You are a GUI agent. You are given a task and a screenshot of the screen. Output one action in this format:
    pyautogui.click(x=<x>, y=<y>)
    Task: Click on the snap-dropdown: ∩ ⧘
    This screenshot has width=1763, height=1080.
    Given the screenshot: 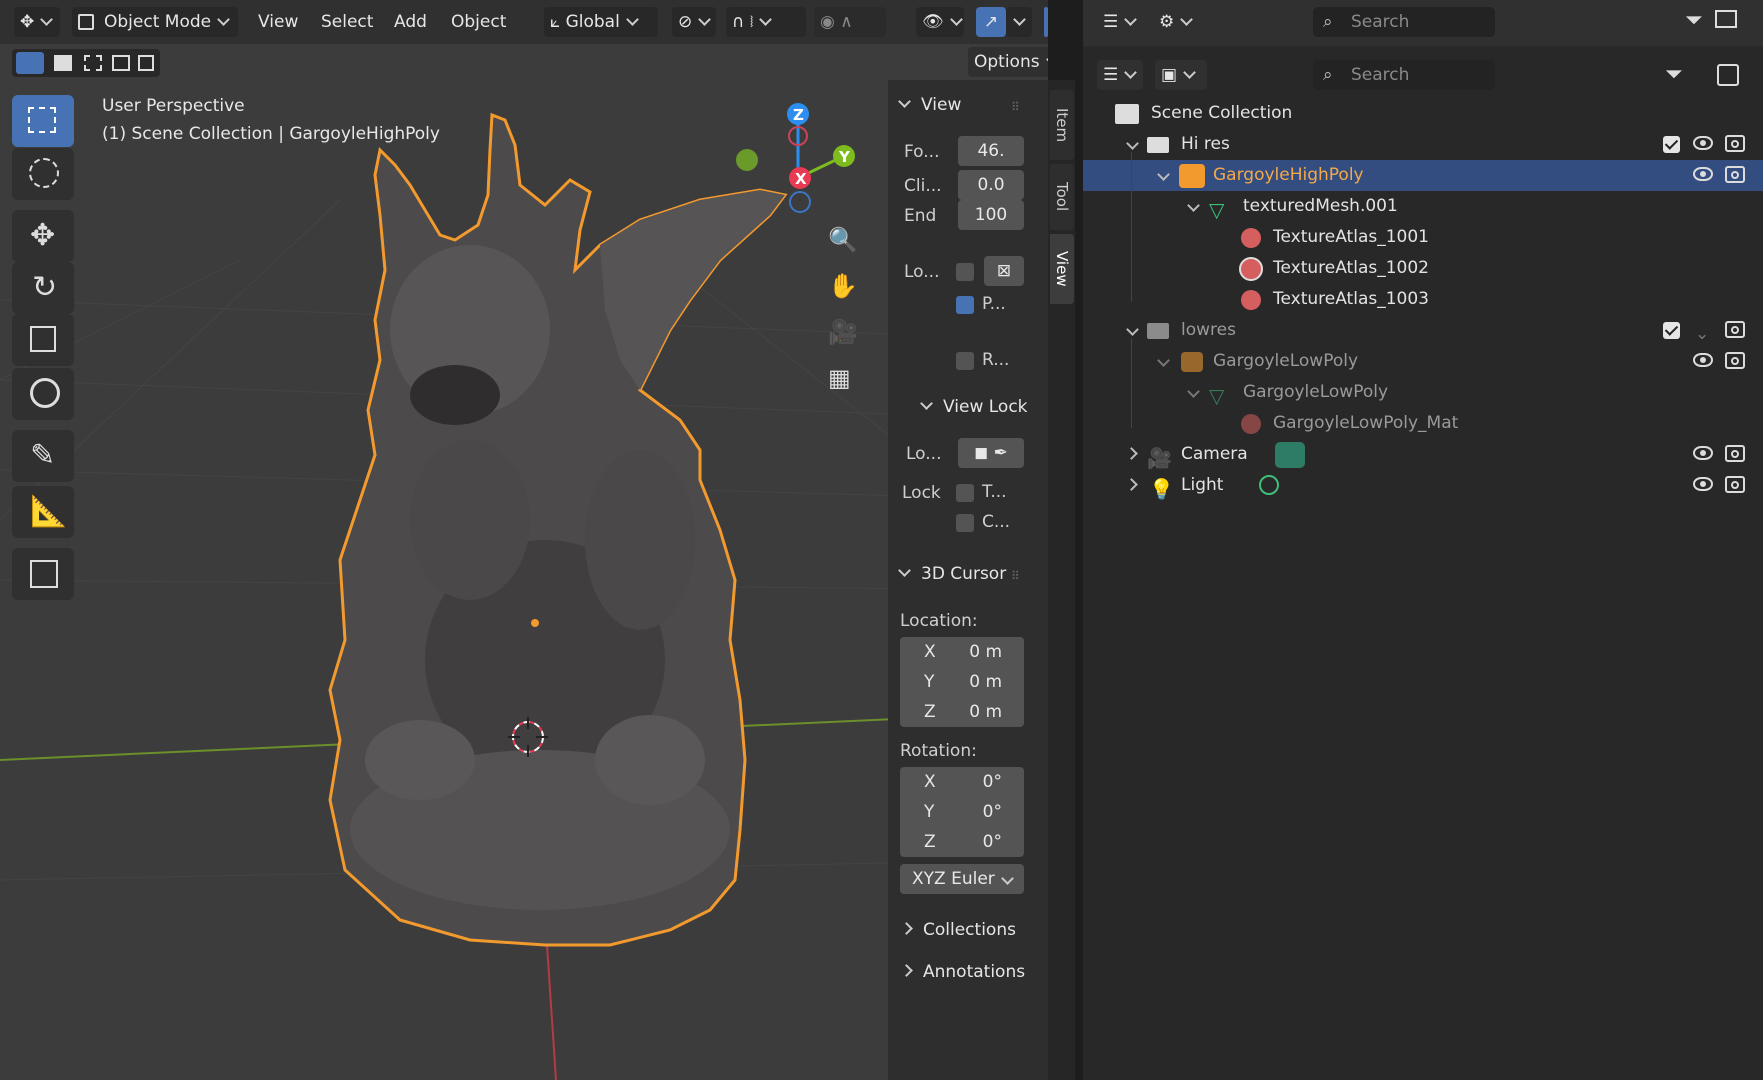 What is the action you would take?
    pyautogui.click(x=766, y=22)
    